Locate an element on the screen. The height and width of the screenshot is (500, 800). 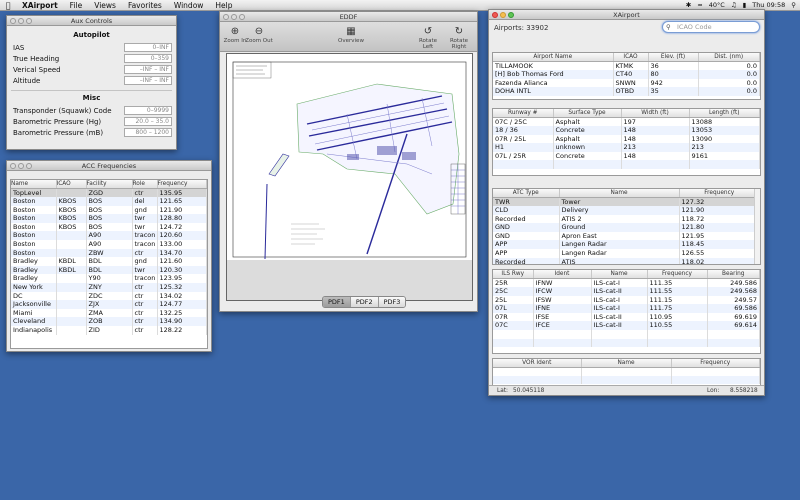
table-row: Boston KBOS BOS del 121.65 is located at coordinates (109, 201).